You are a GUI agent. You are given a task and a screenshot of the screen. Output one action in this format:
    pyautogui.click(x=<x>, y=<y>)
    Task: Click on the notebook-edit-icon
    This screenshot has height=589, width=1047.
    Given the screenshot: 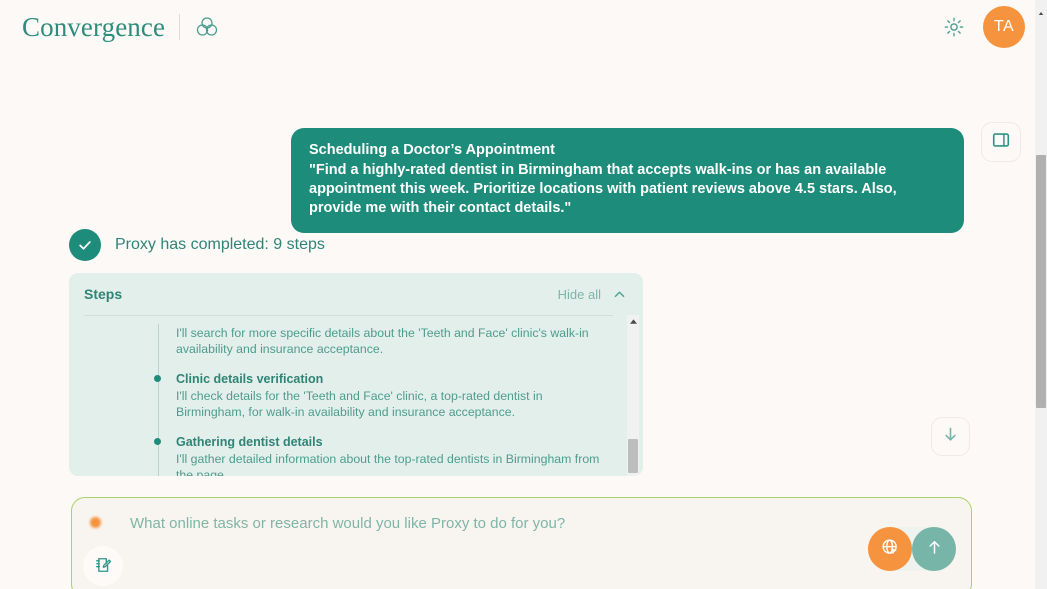 What is the action you would take?
    pyautogui.click(x=103, y=566)
    